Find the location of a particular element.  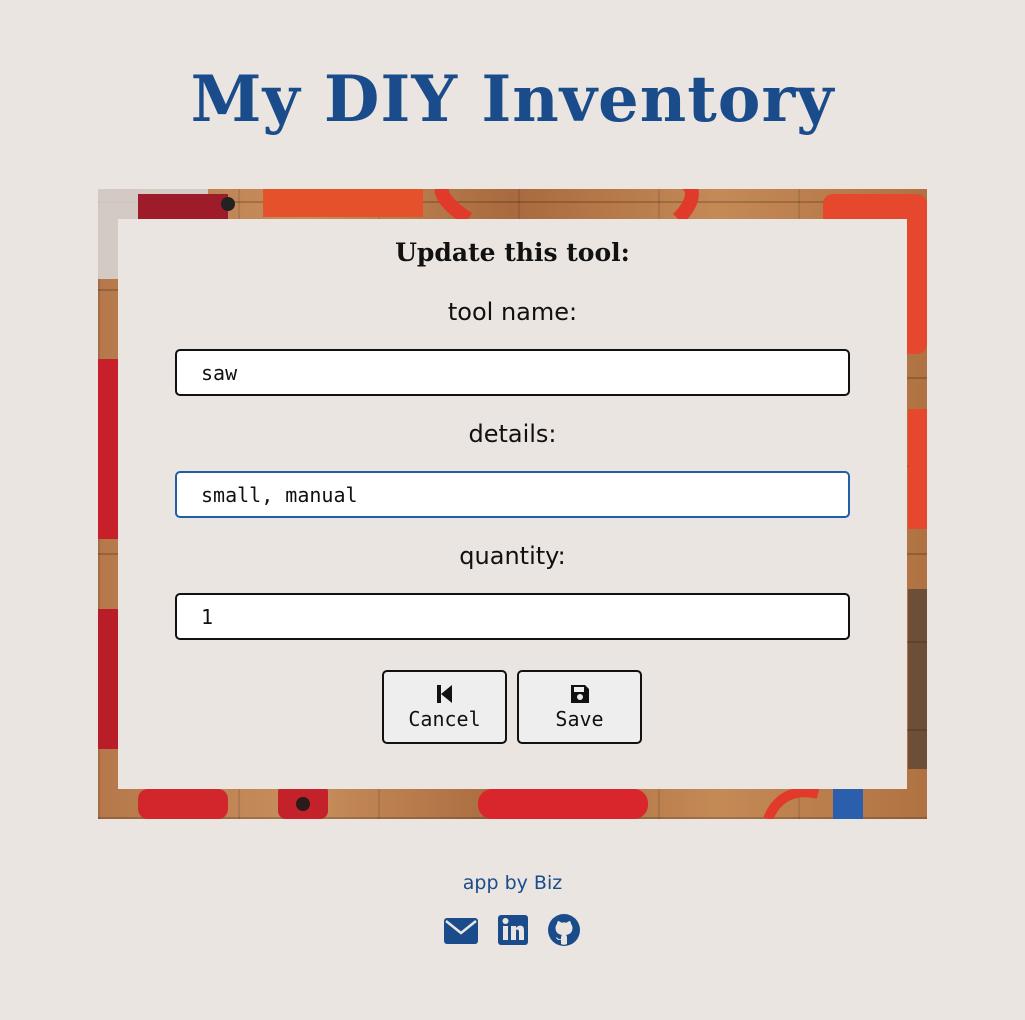

cancel-button: Cancel is located at coordinates (444, 707).